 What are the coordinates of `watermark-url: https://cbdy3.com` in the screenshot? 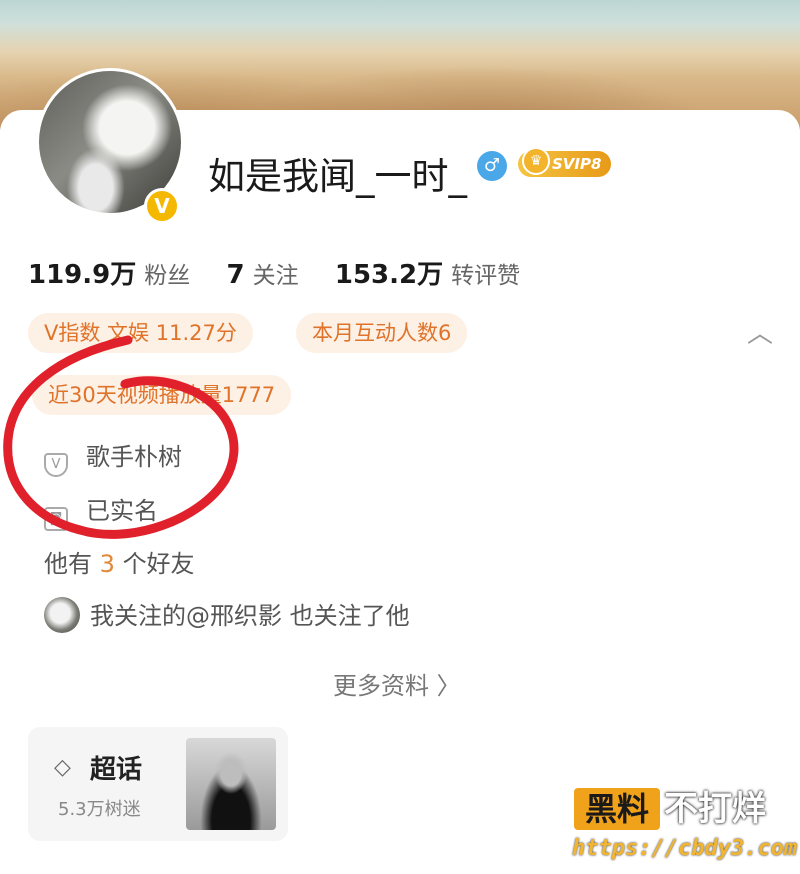 It's located at (685, 848).